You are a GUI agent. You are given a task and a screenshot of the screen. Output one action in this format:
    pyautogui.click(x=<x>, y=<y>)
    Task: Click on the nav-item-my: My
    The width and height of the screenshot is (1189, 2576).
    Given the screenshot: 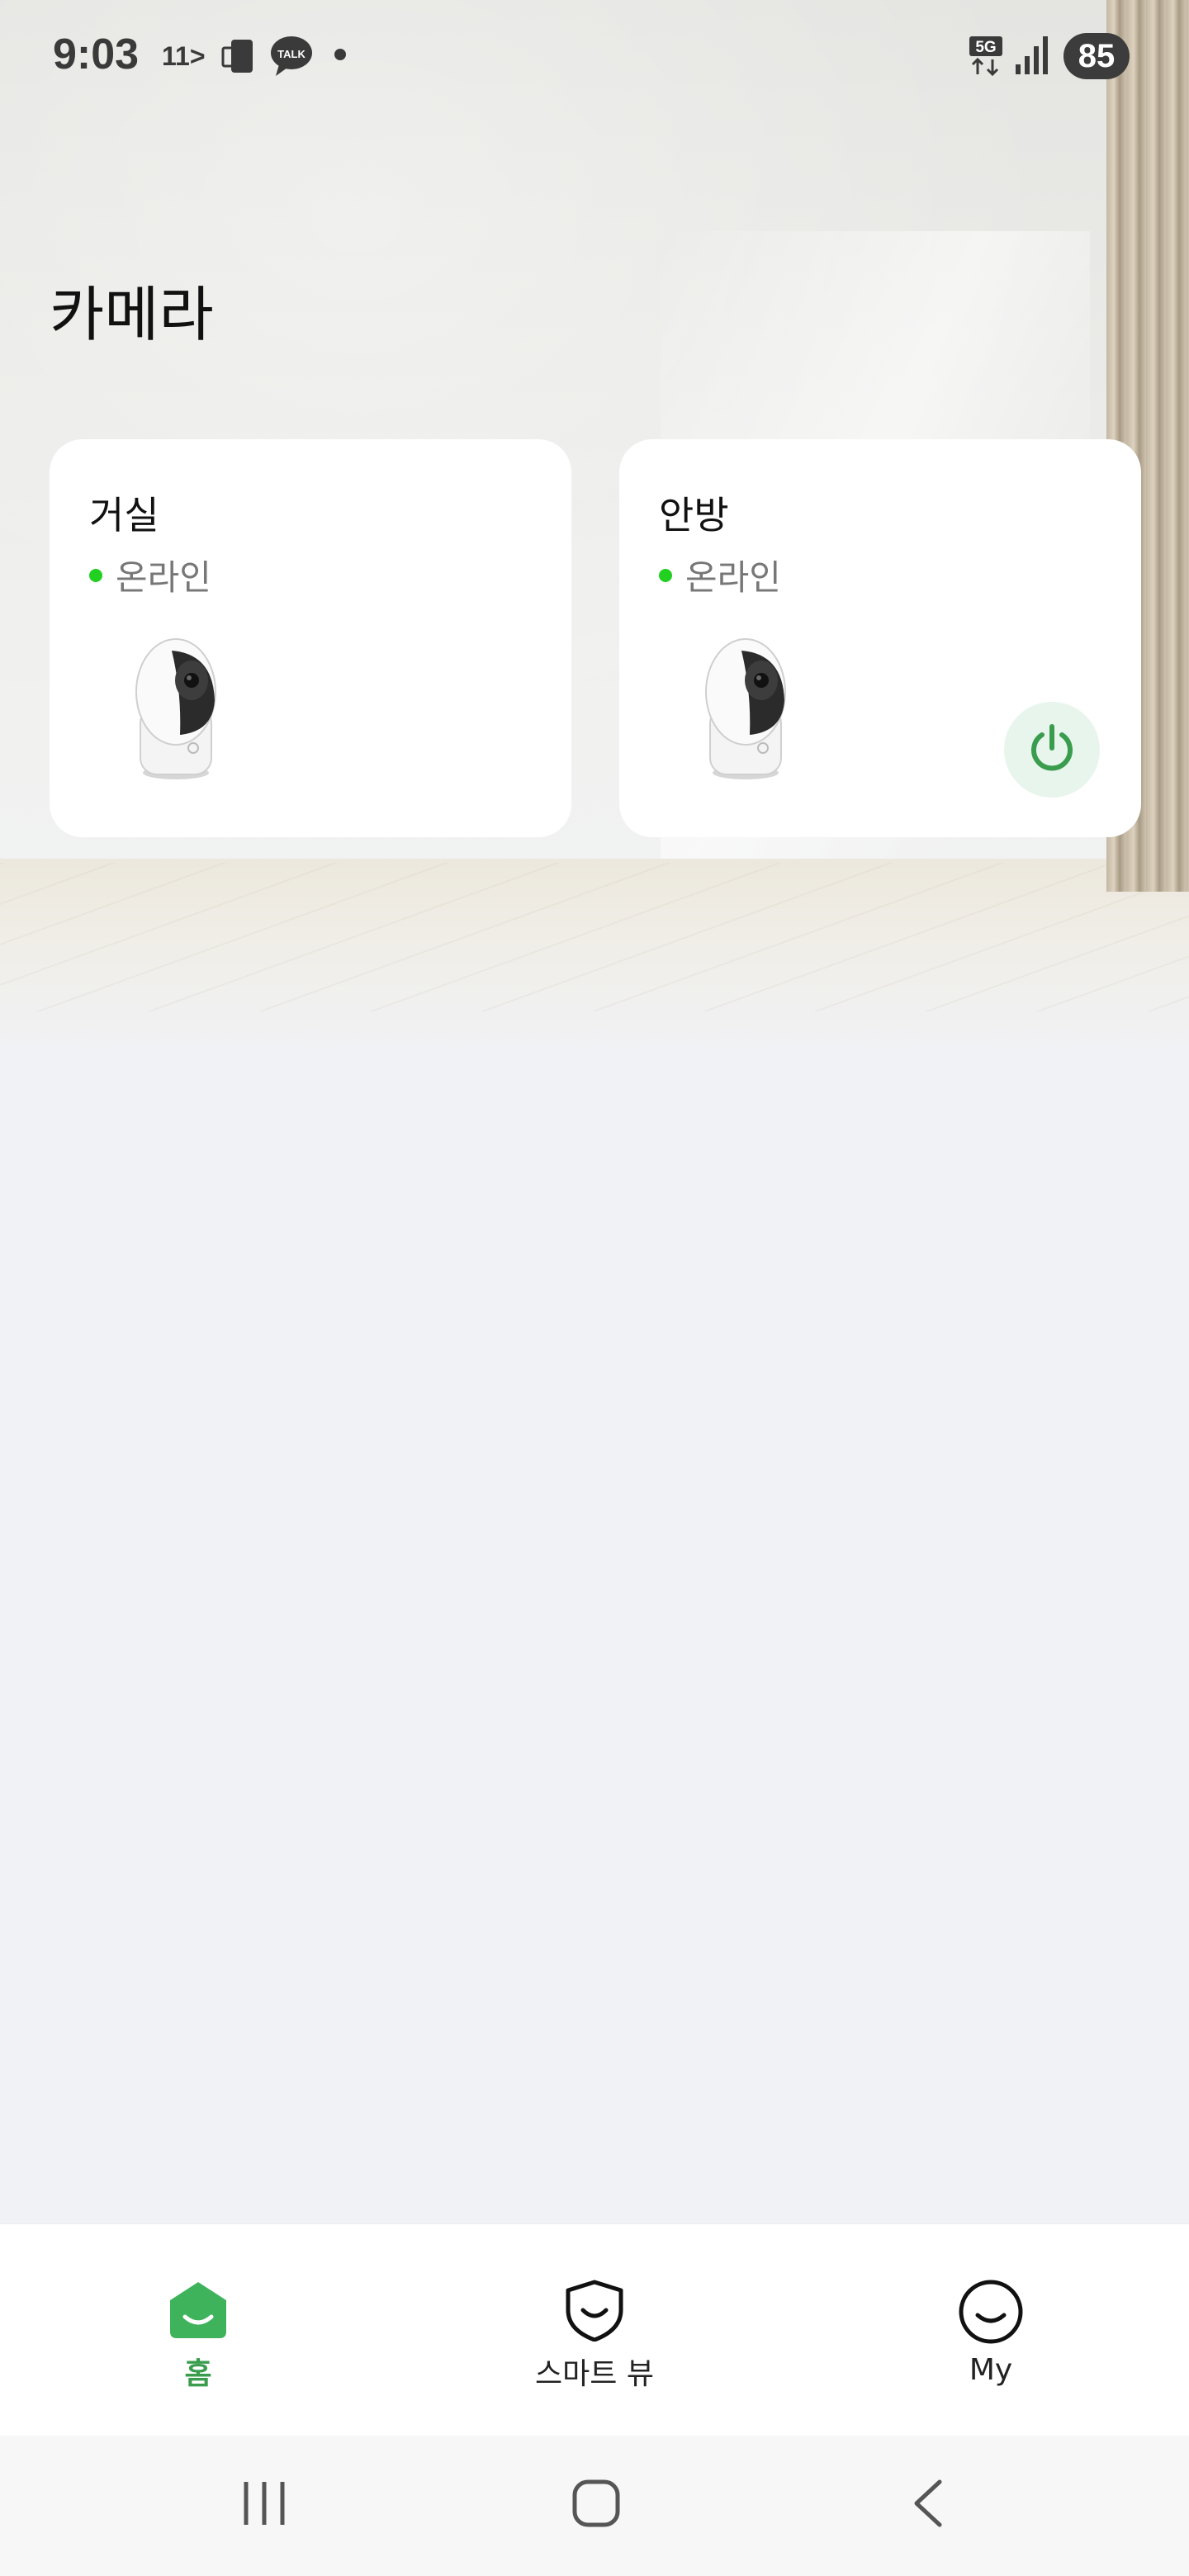 What is the action you would take?
    pyautogui.click(x=991, y=2333)
    